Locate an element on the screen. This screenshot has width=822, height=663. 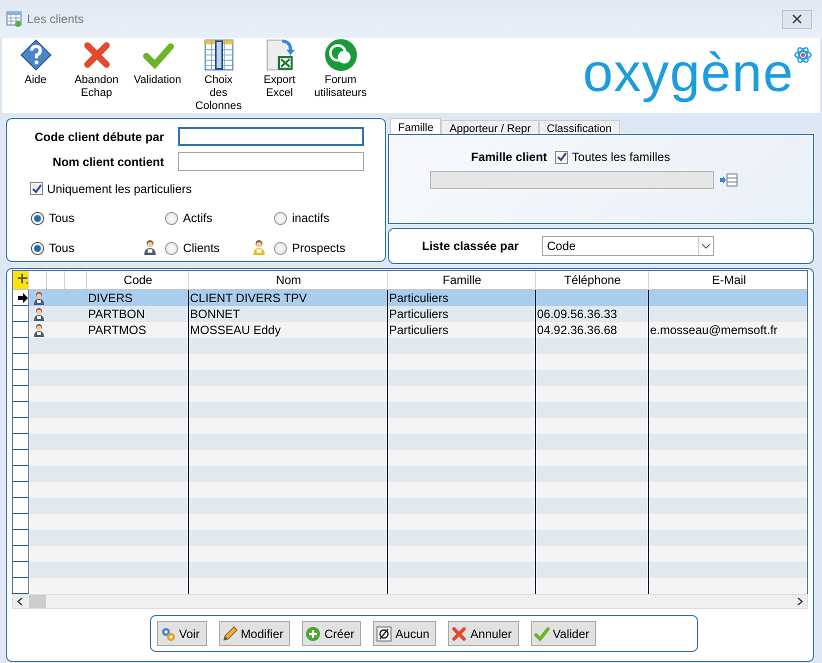
table-icon is located at coordinates (14, 19).